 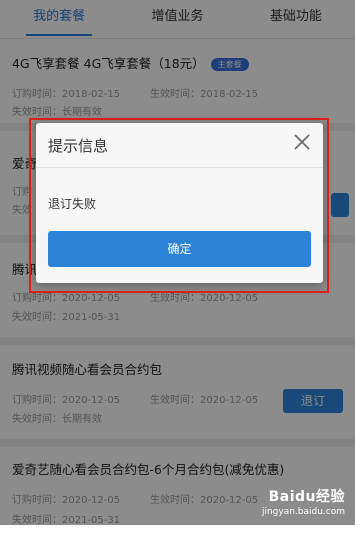 I want to click on dialog-title: 提示信息, so click(x=78, y=146).